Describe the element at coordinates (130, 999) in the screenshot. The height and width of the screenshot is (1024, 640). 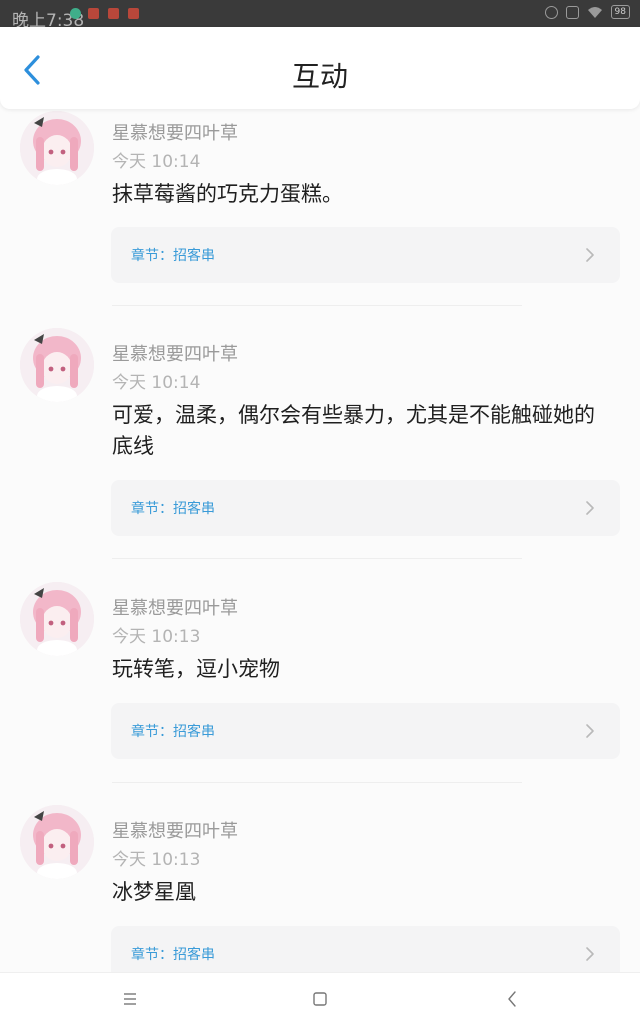
I see `menu-icon` at that location.